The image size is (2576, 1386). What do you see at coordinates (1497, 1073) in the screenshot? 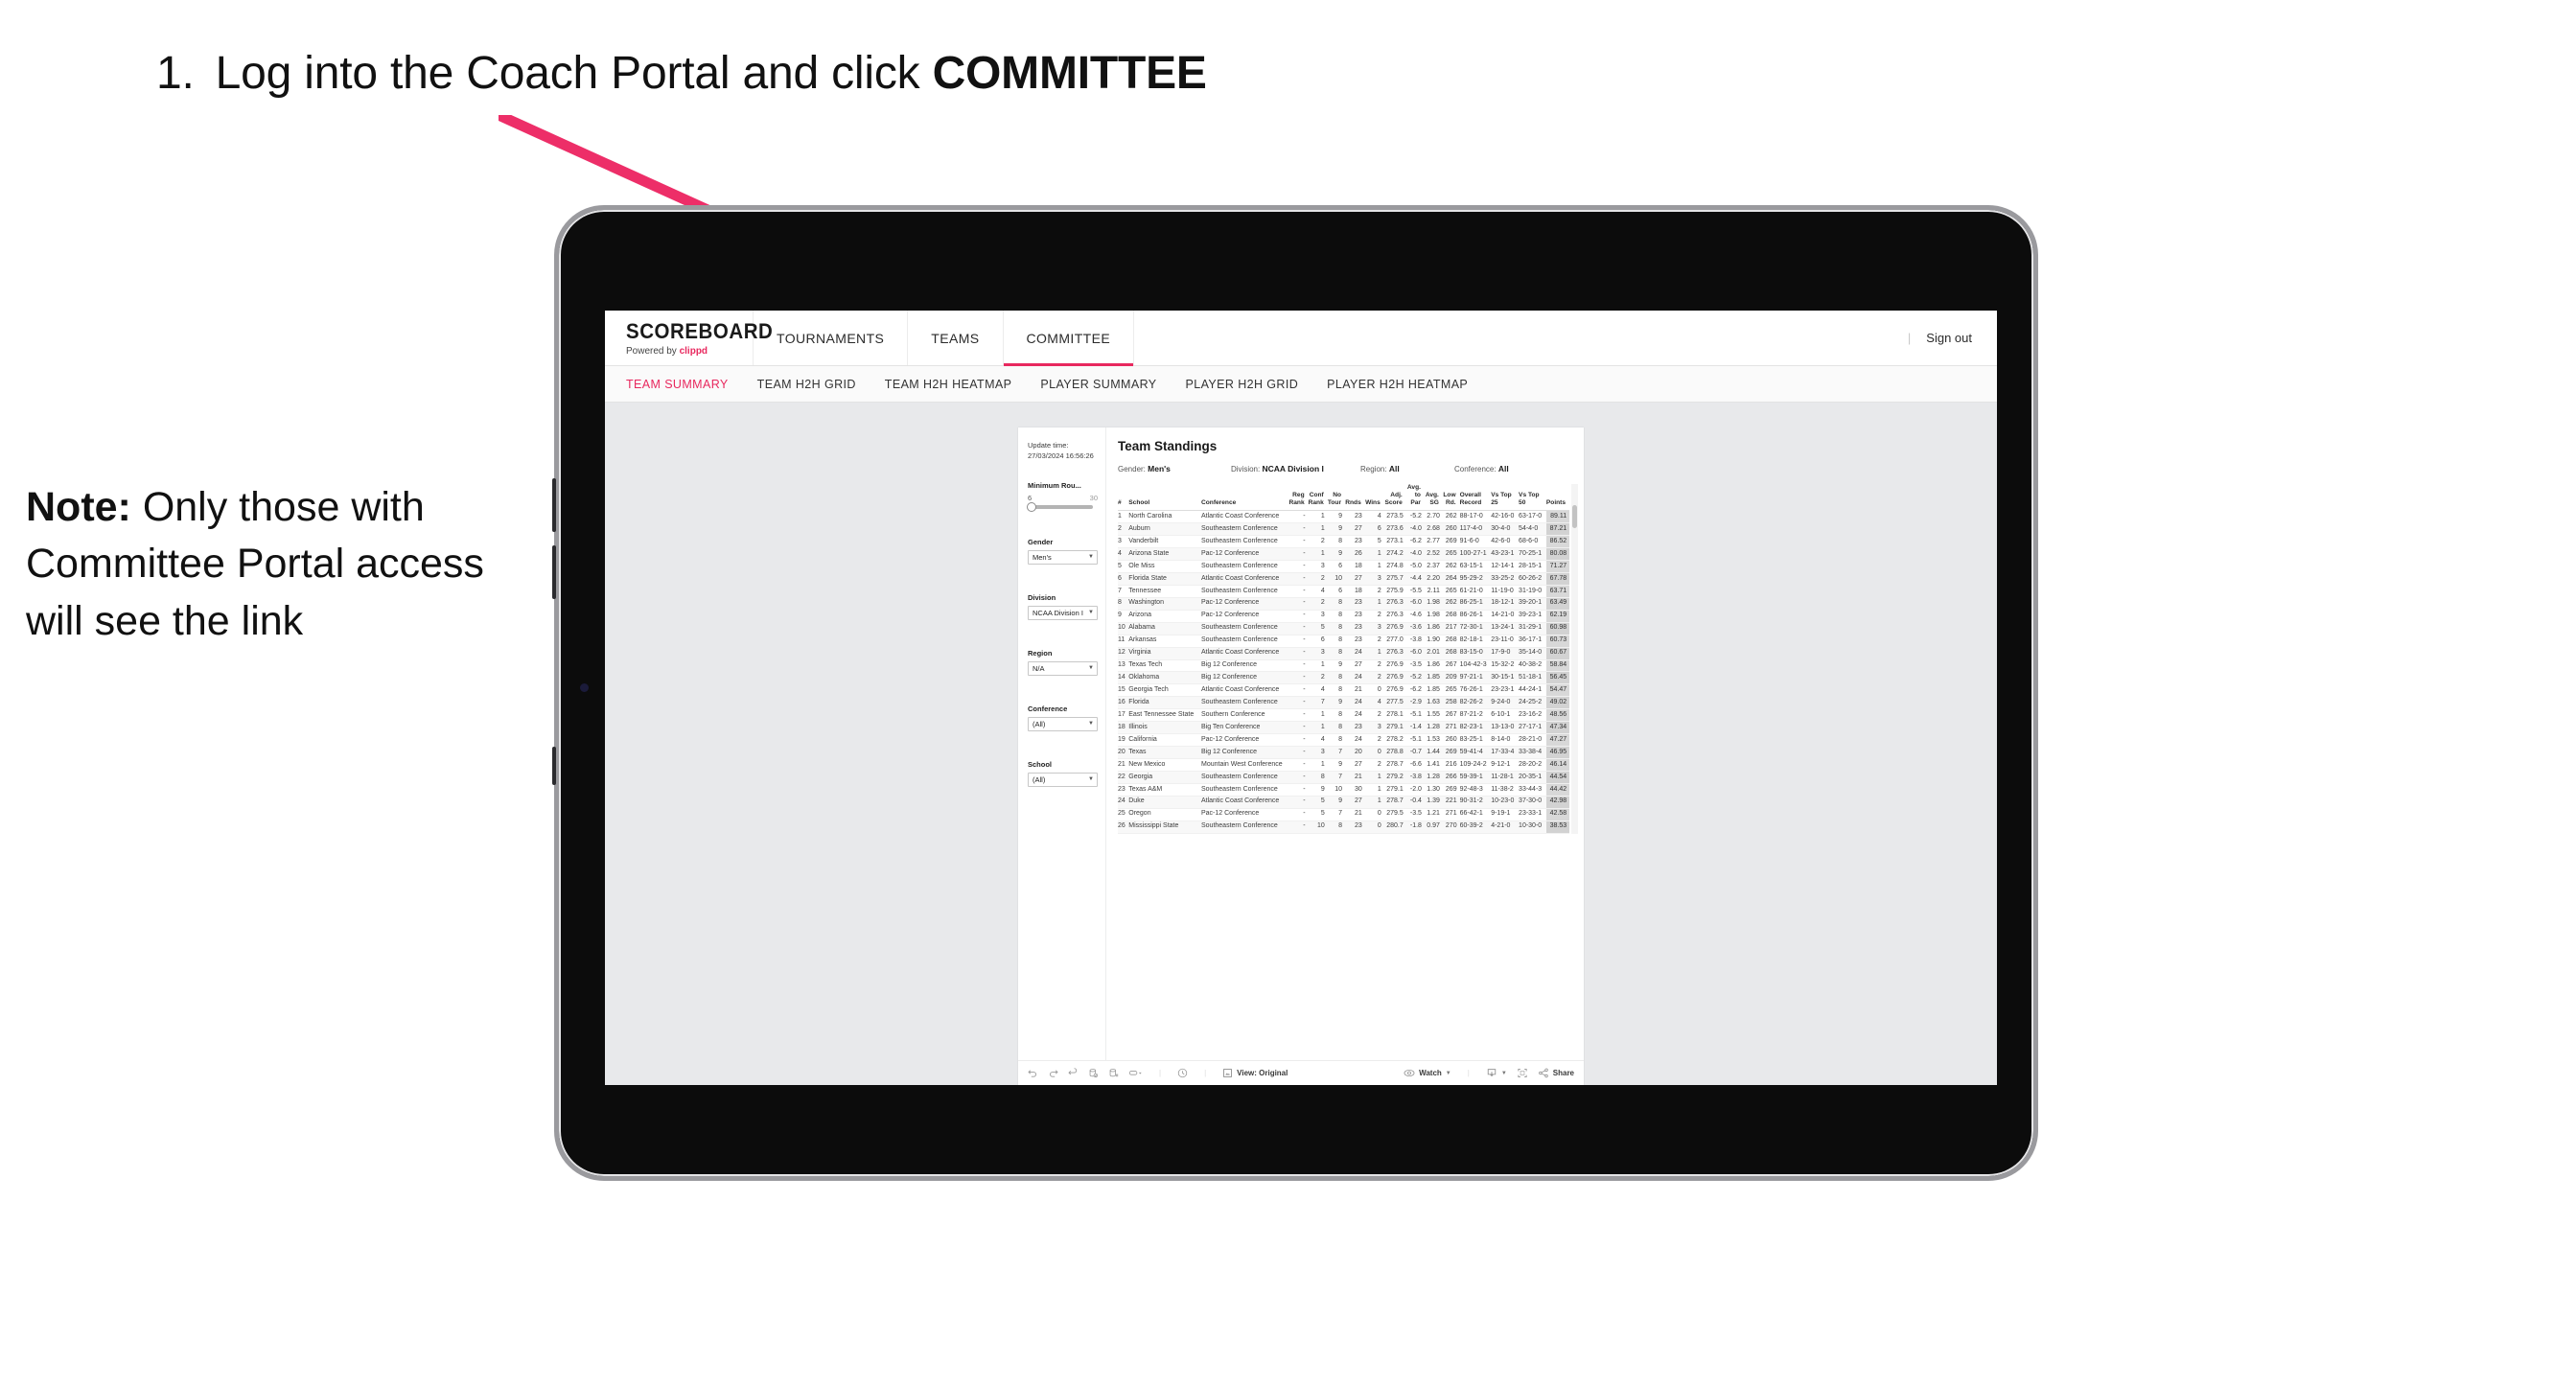
I see `download-button: ▼` at bounding box center [1497, 1073].